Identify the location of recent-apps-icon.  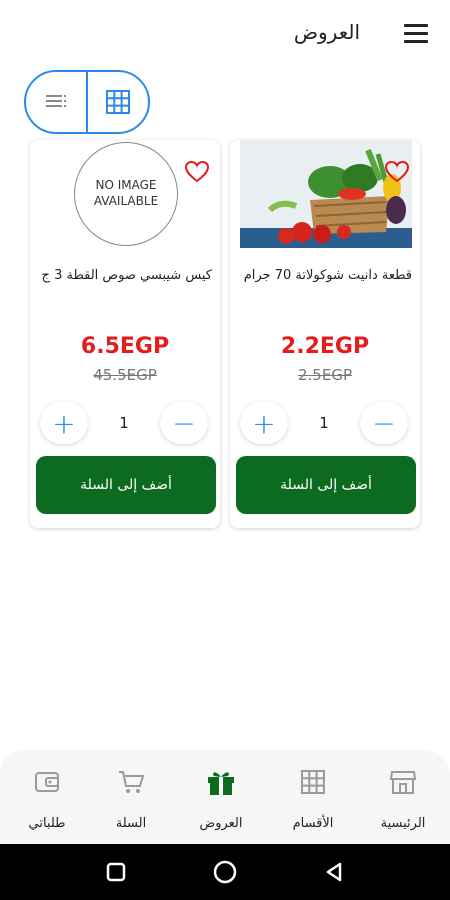
(116, 872).